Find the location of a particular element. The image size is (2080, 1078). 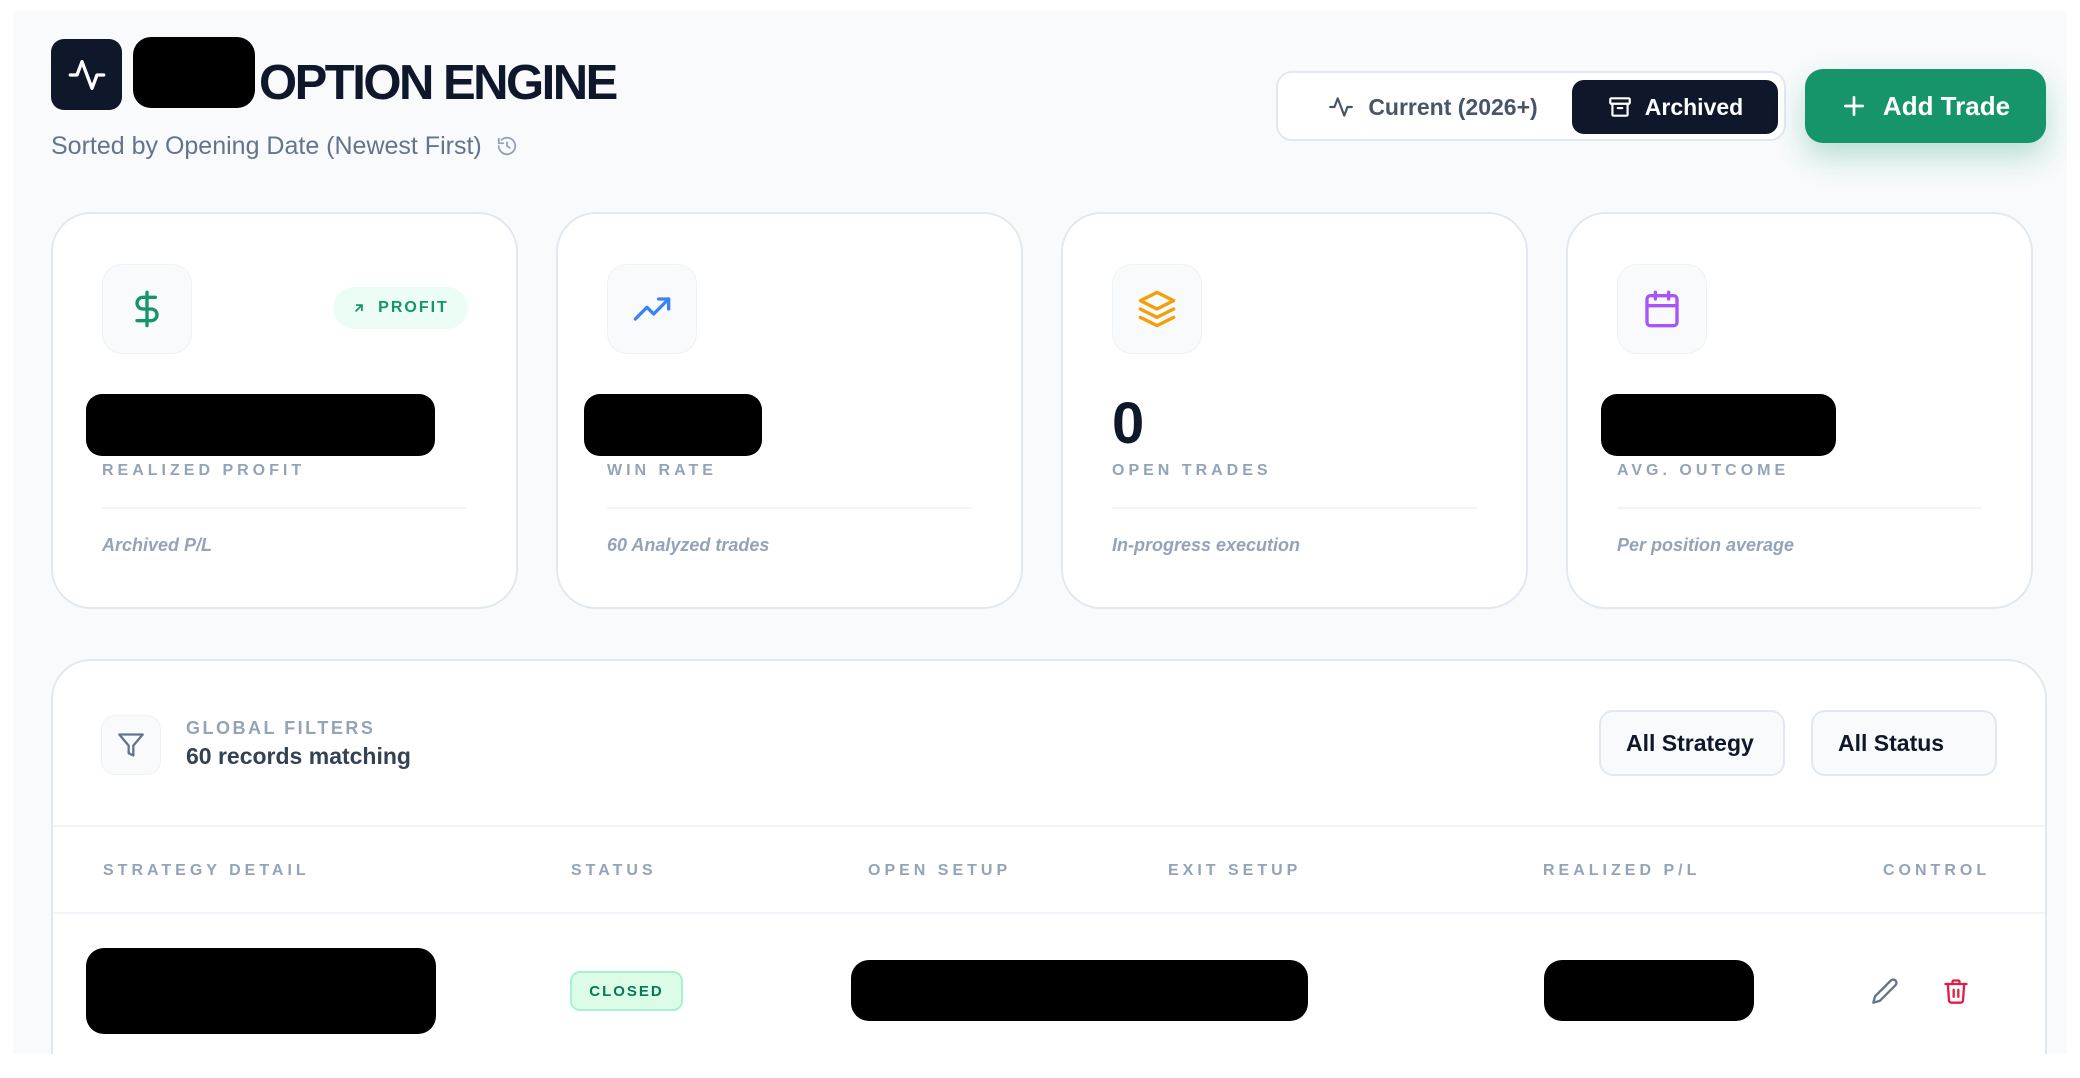

layers-icon is located at coordinates (1157, 309).